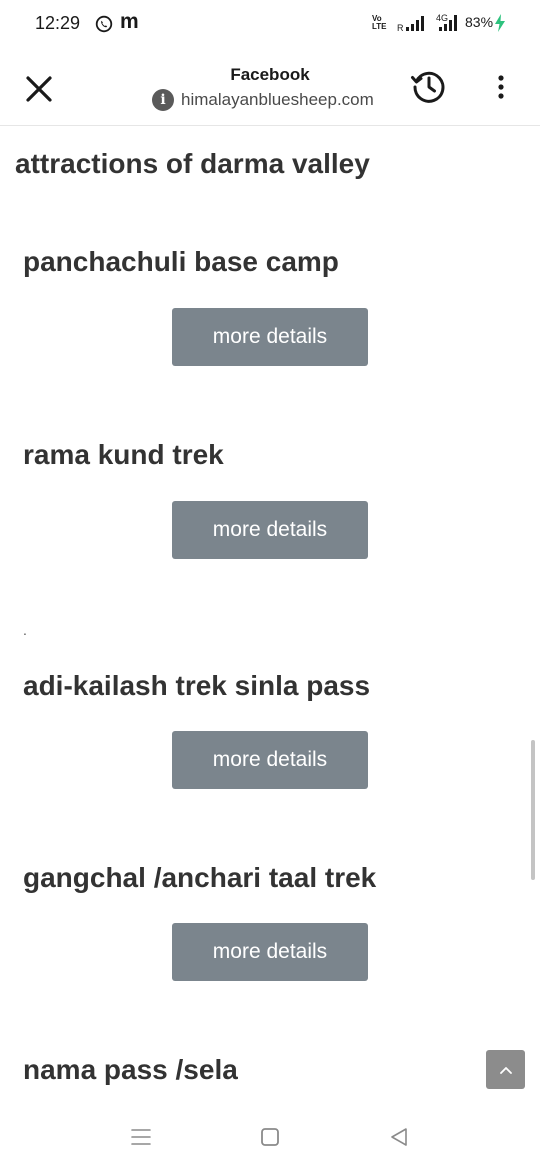 This screenshot has width=540, height=1170. I want to click on trek-title: rama kund trek, so click(123, 454).